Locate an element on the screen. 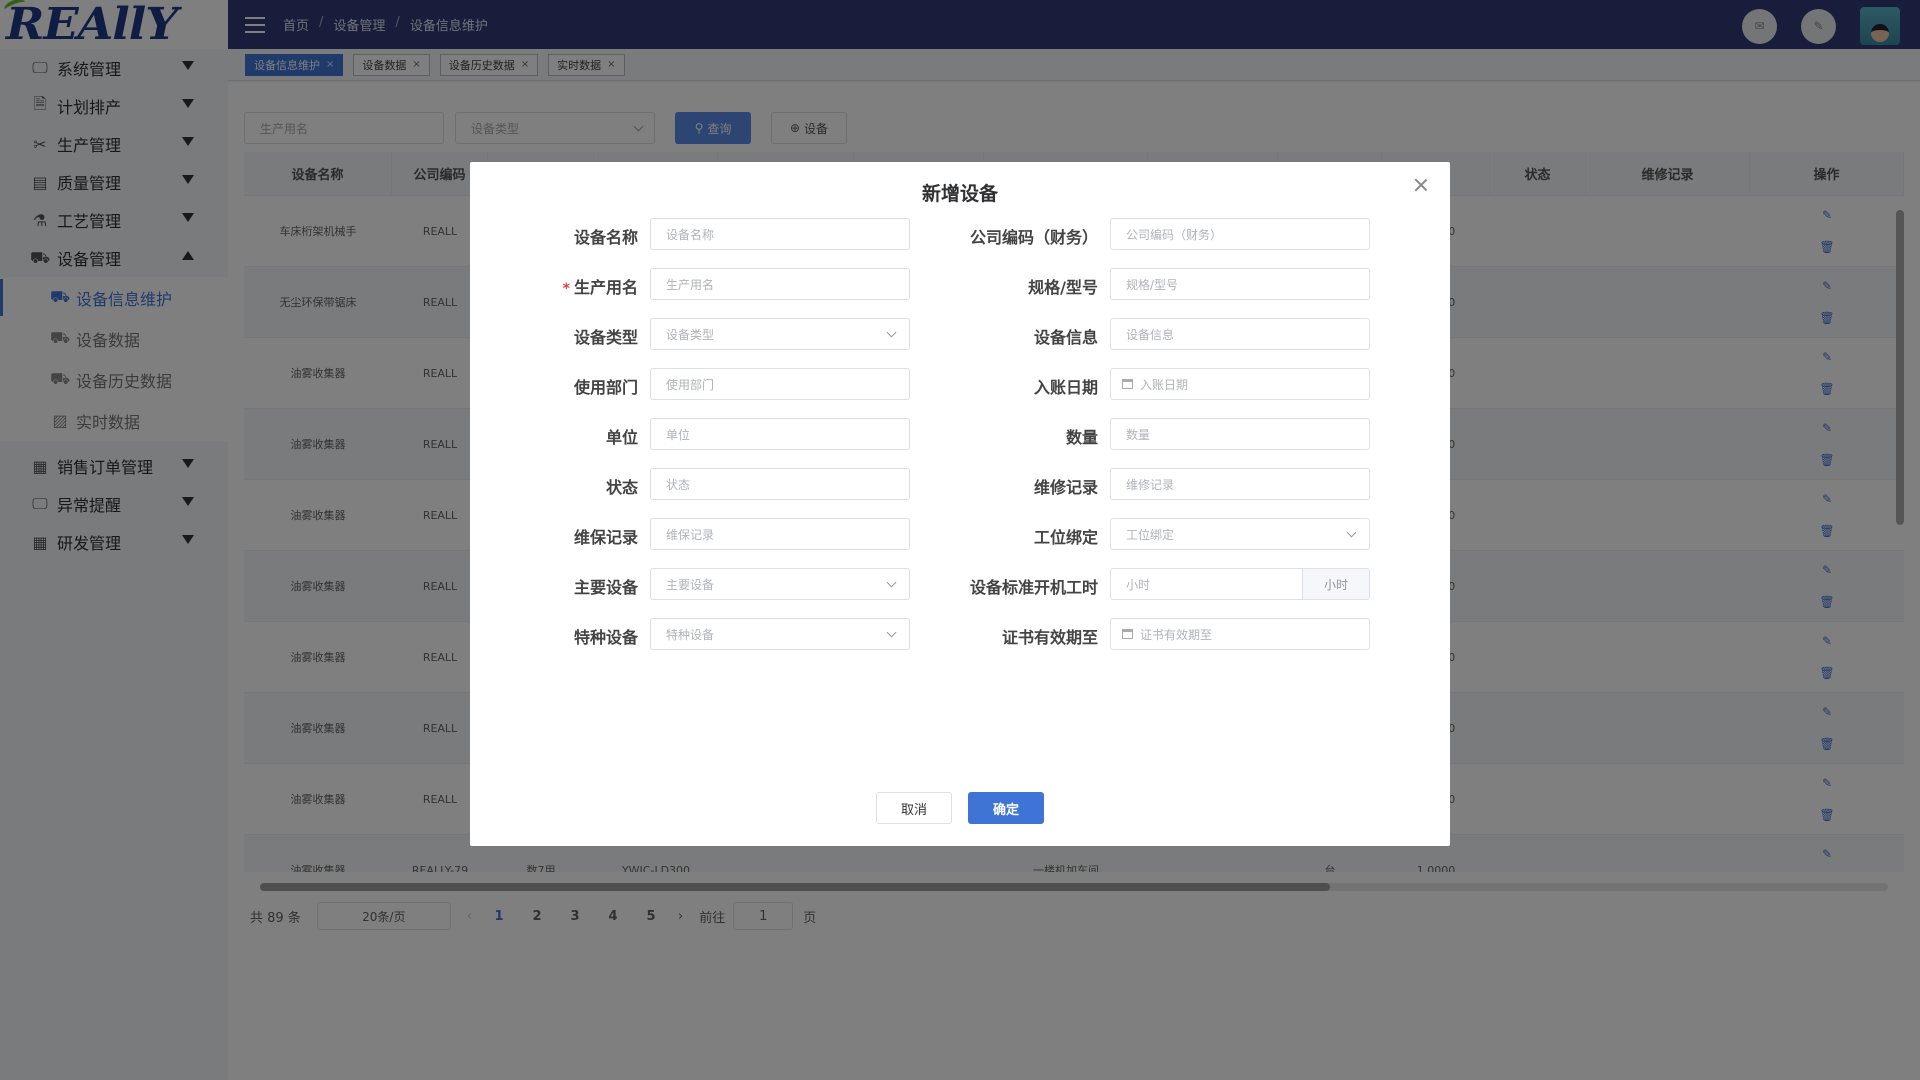 Image resolution: width=1920 pixels, height=1080 pixels. status-placeholder: 状态 is located at coordinates (678, 484).